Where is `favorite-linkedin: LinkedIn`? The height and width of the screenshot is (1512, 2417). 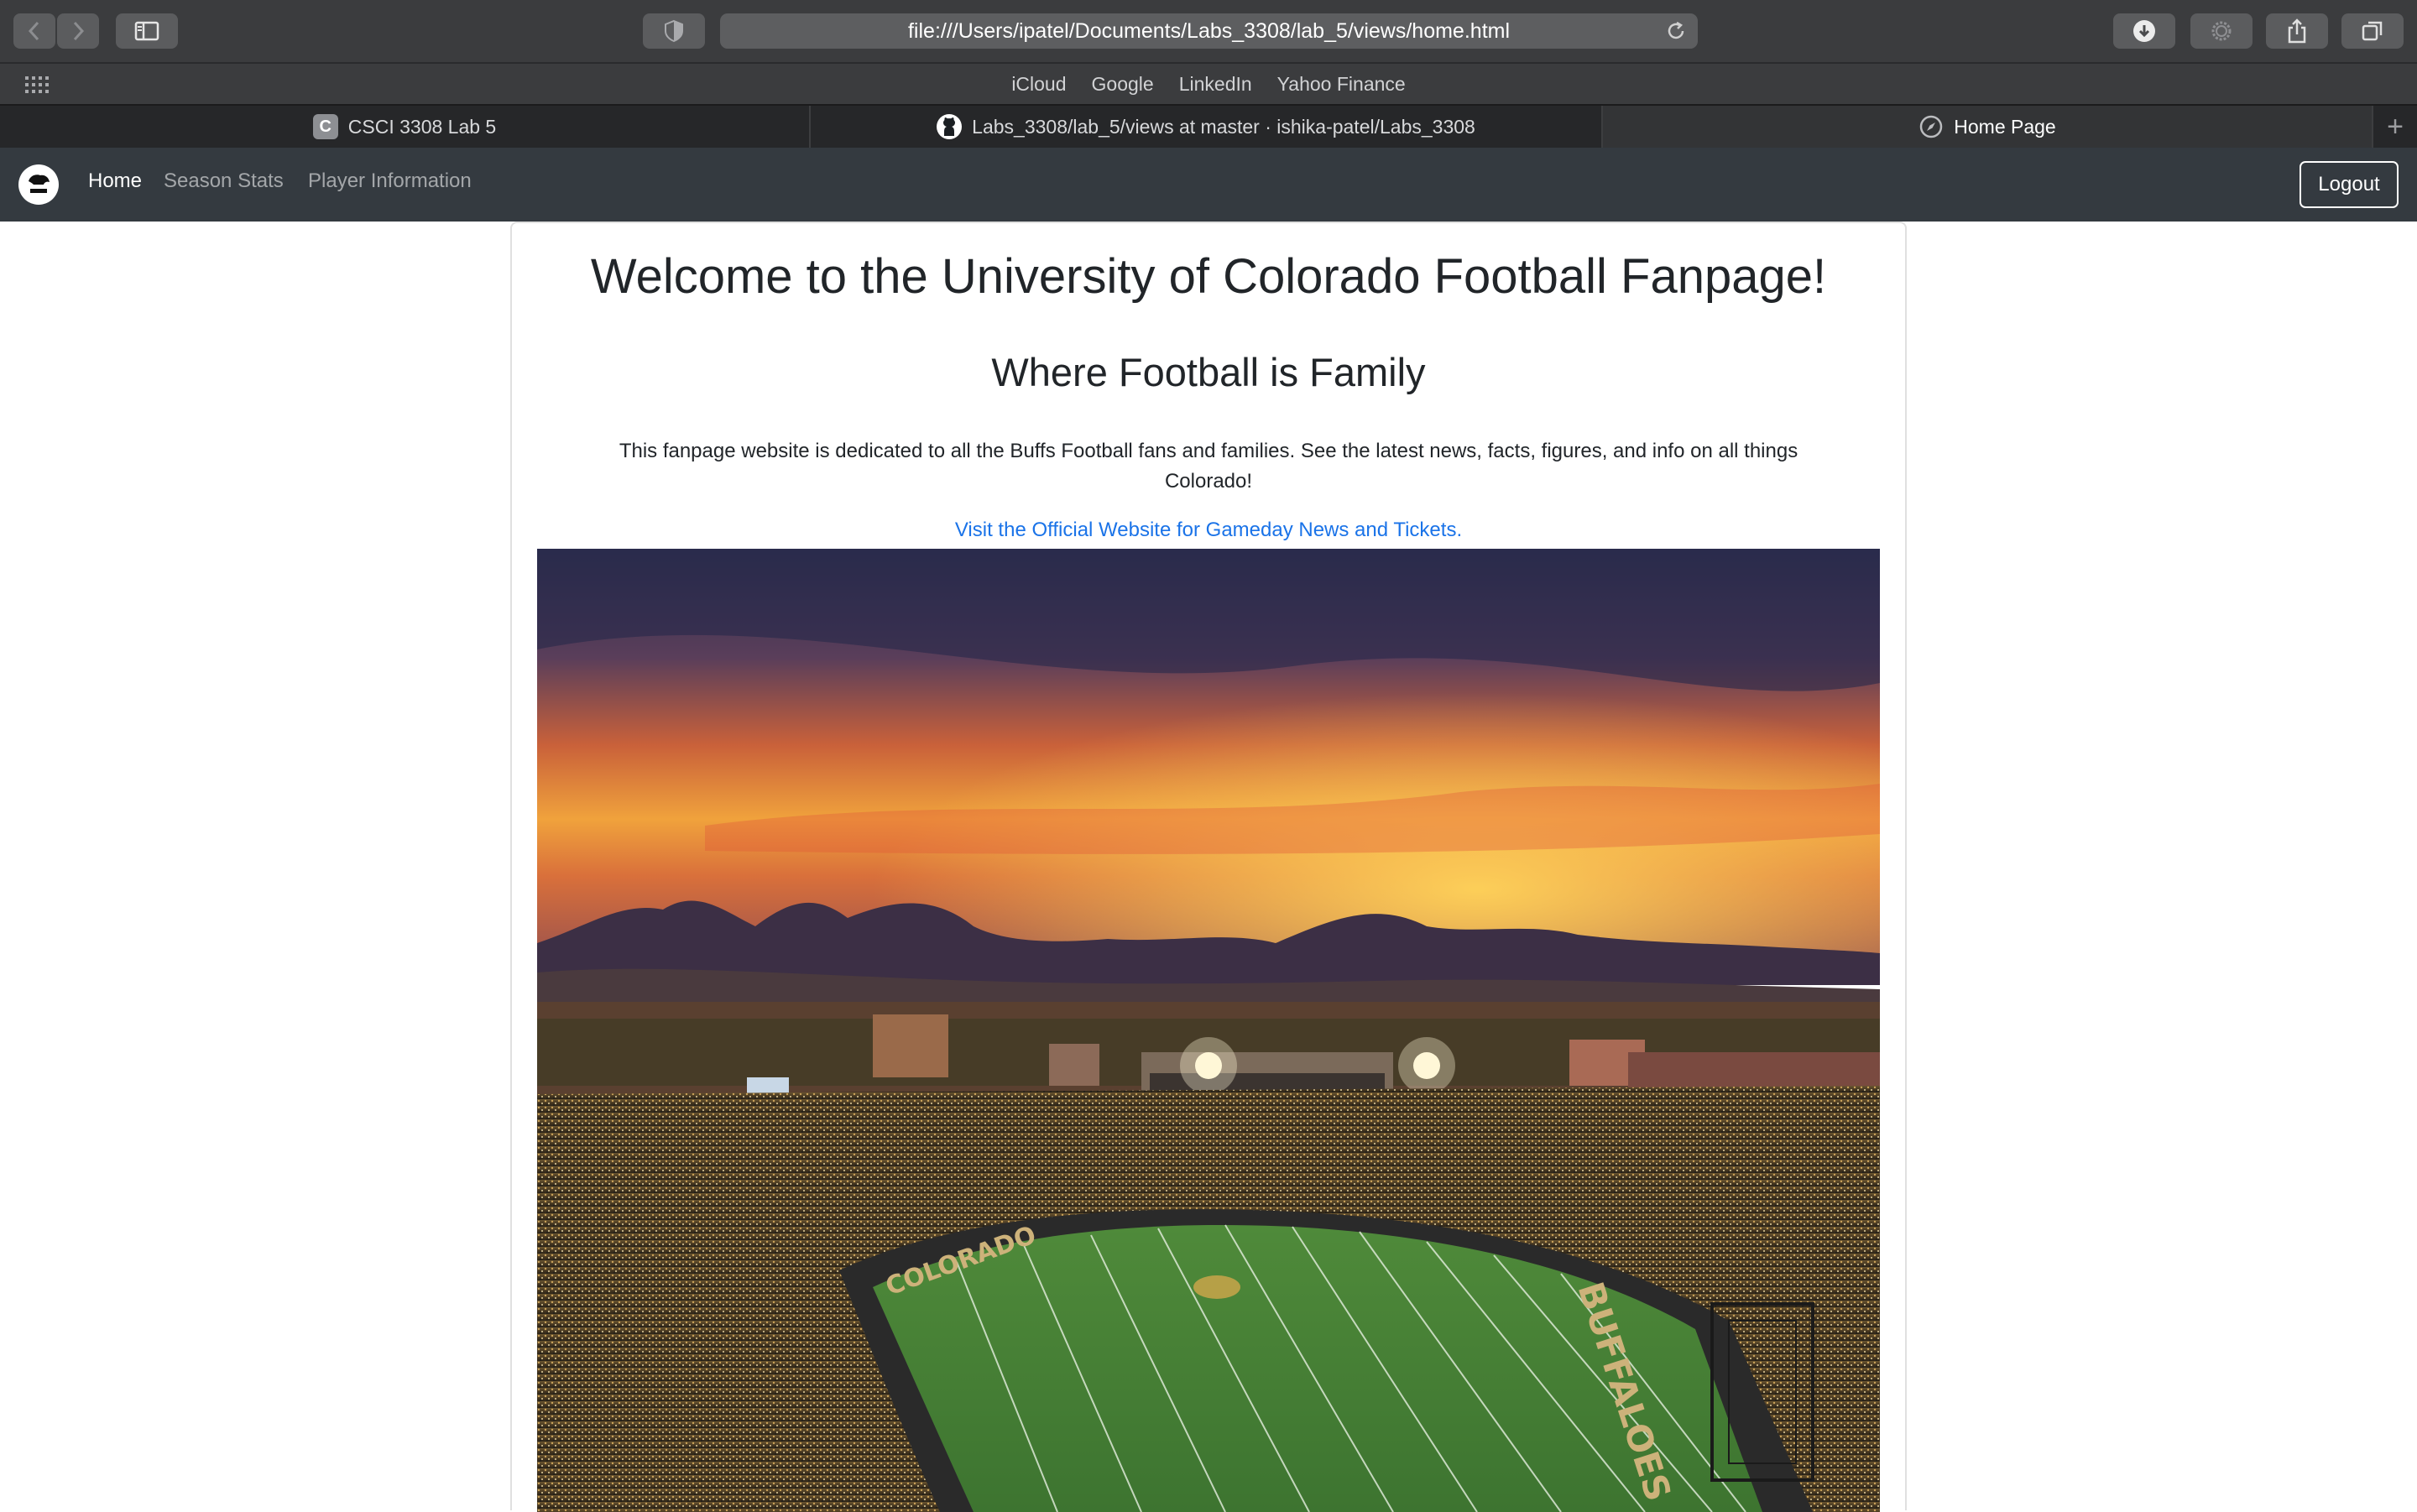
favorite-linkedin: LinkedIn is located at coordinates (1215, 84).